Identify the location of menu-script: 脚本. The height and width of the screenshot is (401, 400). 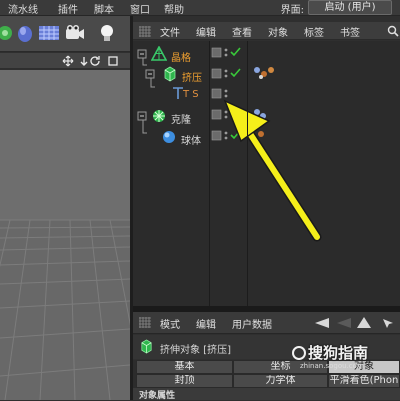
(104, 8).